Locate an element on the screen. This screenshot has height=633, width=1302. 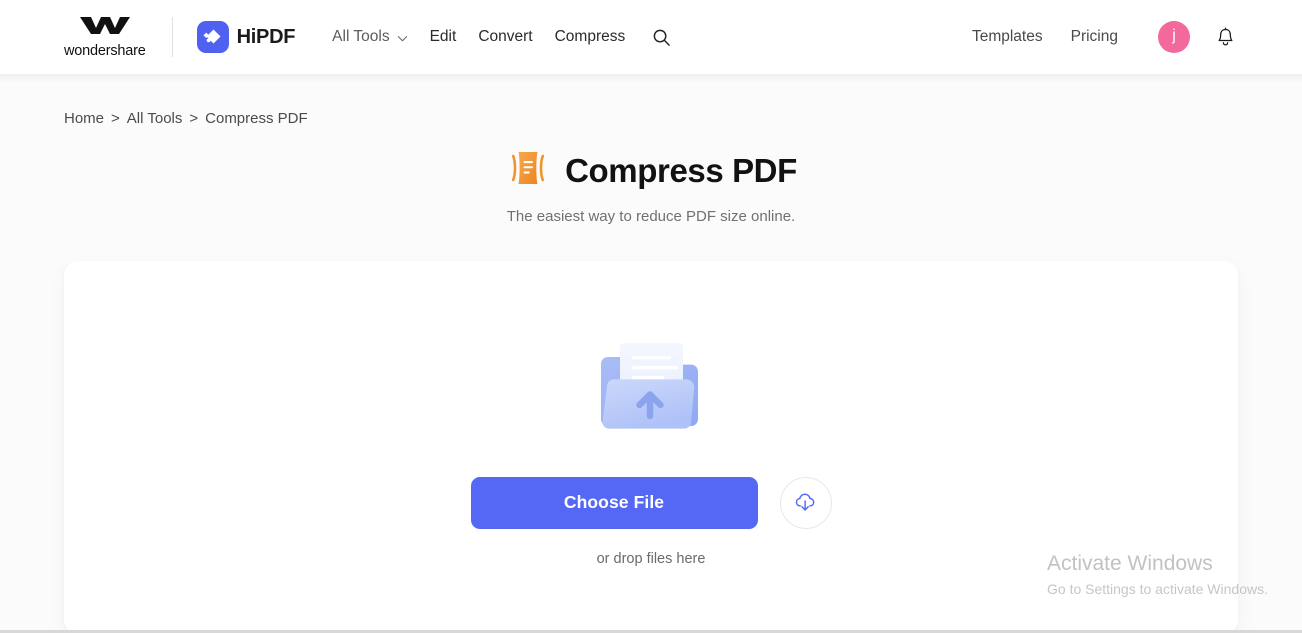
compress-pdf-icon is located at coordinates (528, 170).